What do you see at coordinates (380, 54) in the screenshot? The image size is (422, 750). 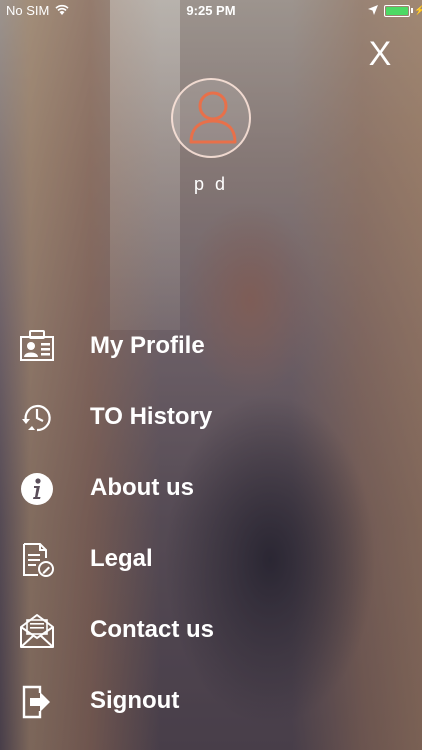 I see `close-button: X` at bounding box center [380, 54].